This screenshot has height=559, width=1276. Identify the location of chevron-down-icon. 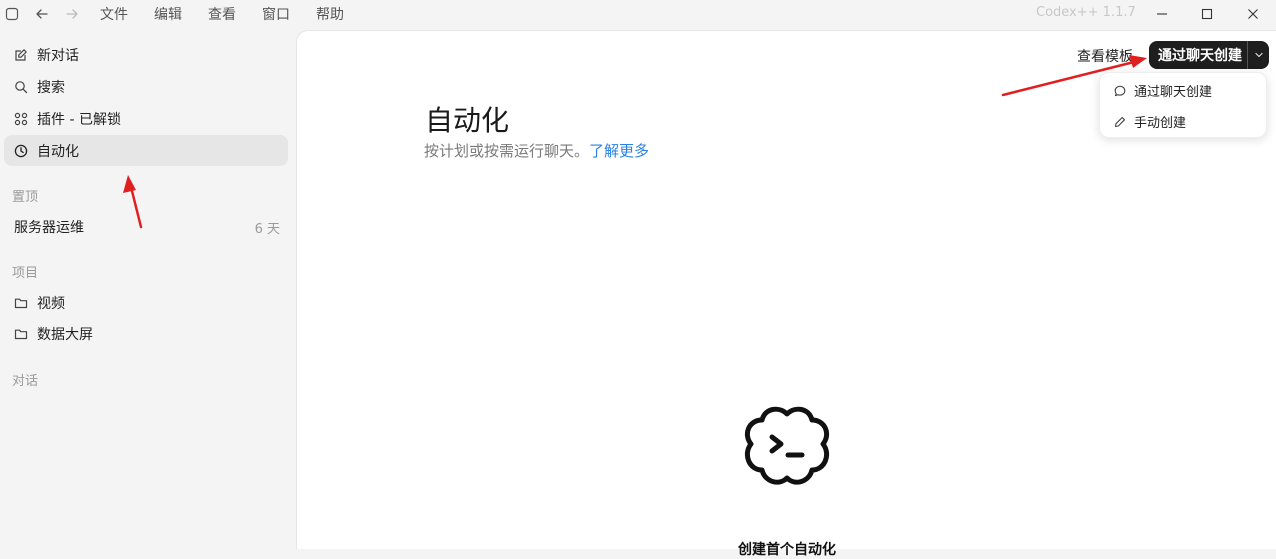
(1258, 55).